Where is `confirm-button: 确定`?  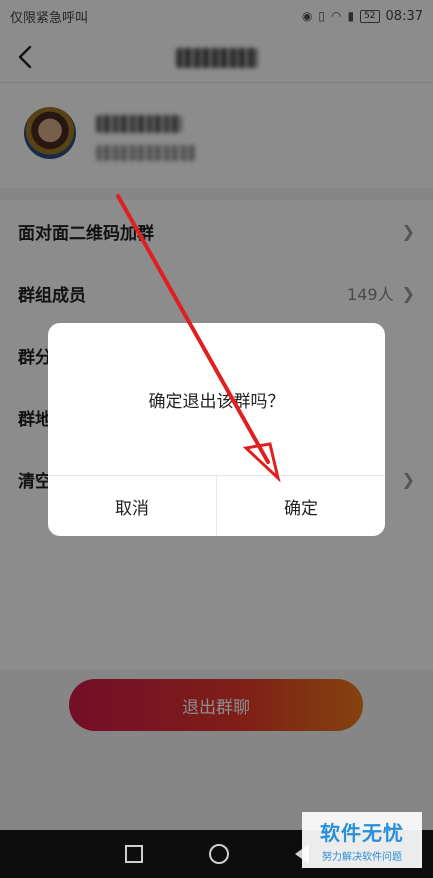 confirm-button: 确定 is located at coordinates (300, 506).